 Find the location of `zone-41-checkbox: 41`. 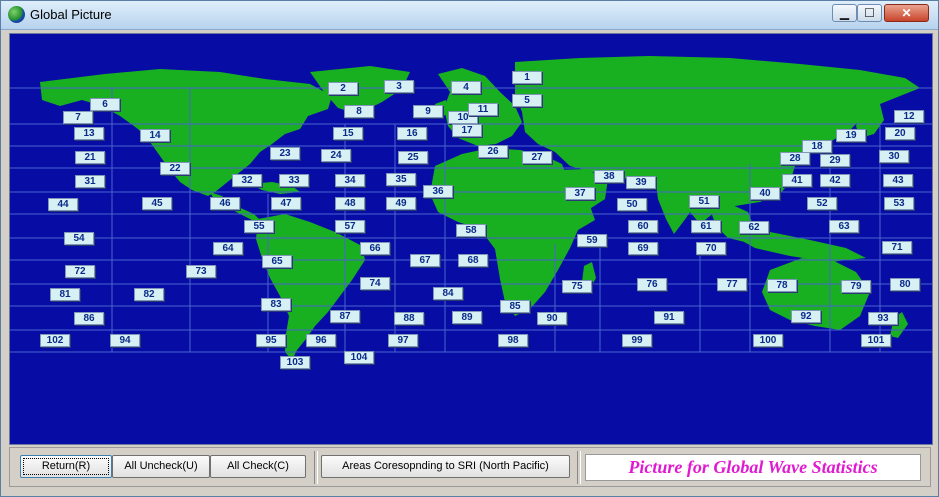

zone-41-checkbox: 41 is located at coordinates (797, 180).